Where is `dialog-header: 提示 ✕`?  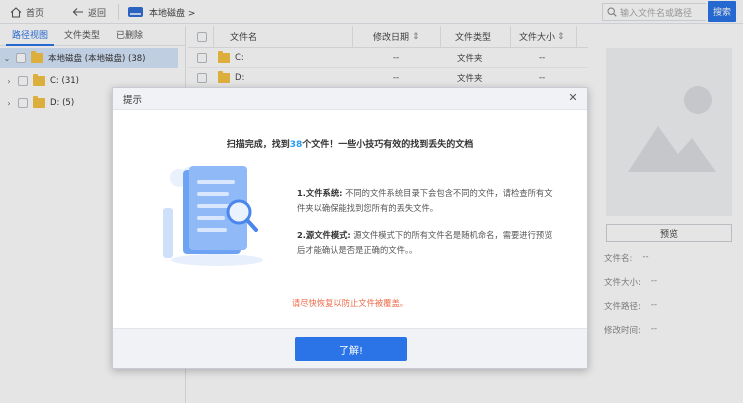 dialog-header: 提示 ✕ is located at coordinates (350, 99).